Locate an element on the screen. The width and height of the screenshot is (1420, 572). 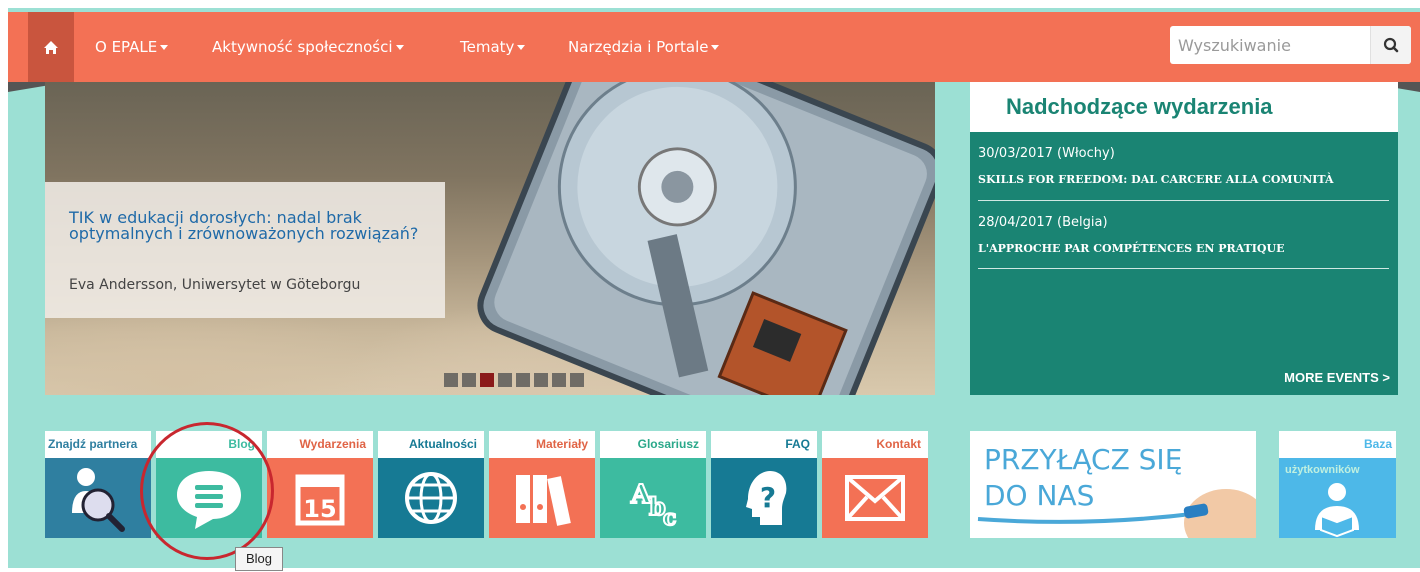
events-title: Nadchodzące wydarzenia is located at coordinates (1139, 106).